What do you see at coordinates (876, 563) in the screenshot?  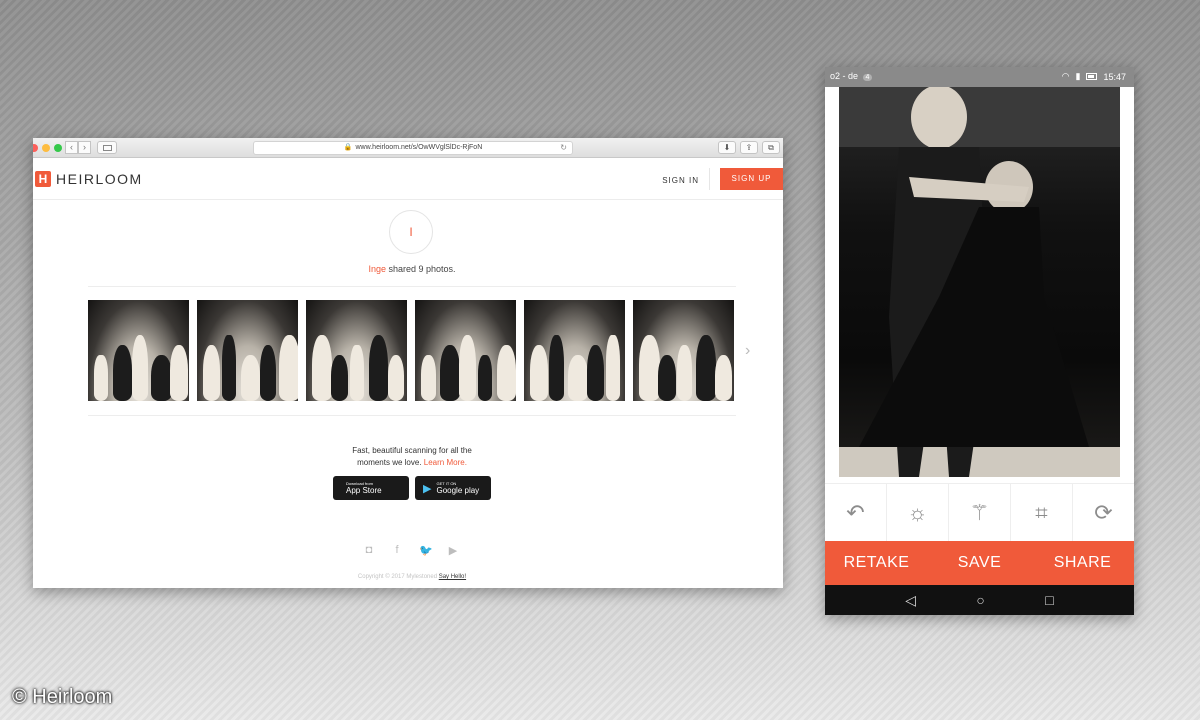 I see `retake-button: RETAKE` at bounding box center [876, 563].